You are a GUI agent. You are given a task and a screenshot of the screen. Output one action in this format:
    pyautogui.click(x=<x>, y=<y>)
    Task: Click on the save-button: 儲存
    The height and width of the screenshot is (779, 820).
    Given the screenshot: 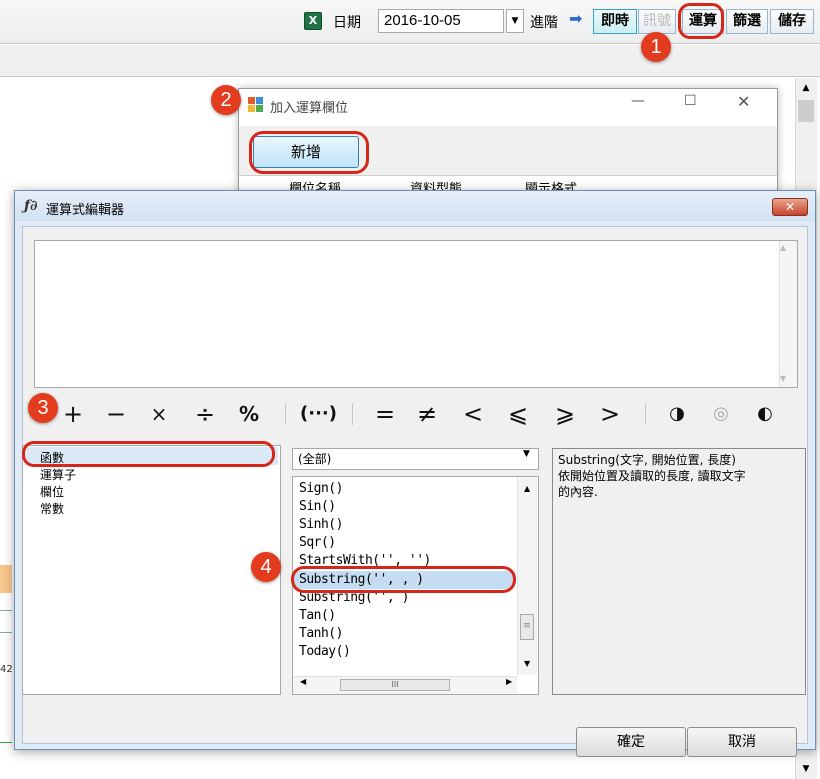 What is the action you would take?
    pyautogui.click(x=792, y=21)
    